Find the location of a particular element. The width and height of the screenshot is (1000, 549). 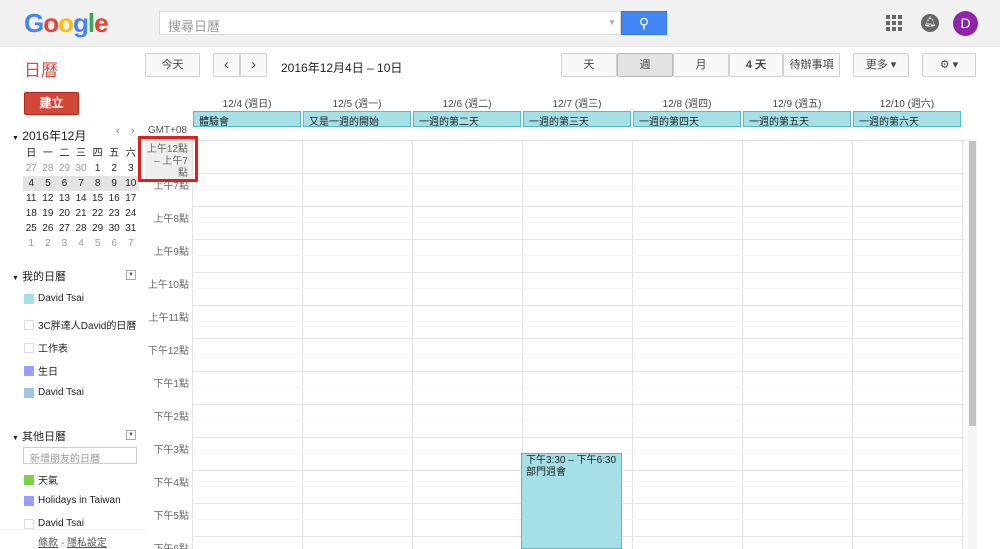

mini-day: 30 is located at coordinates (114, 228).